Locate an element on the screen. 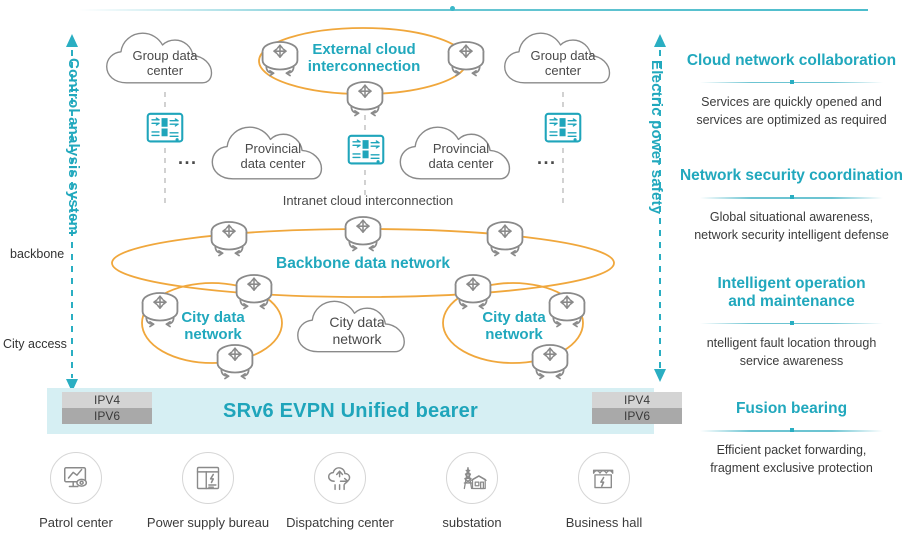  router-city-left-bottom is located at coordinates (235, 362).